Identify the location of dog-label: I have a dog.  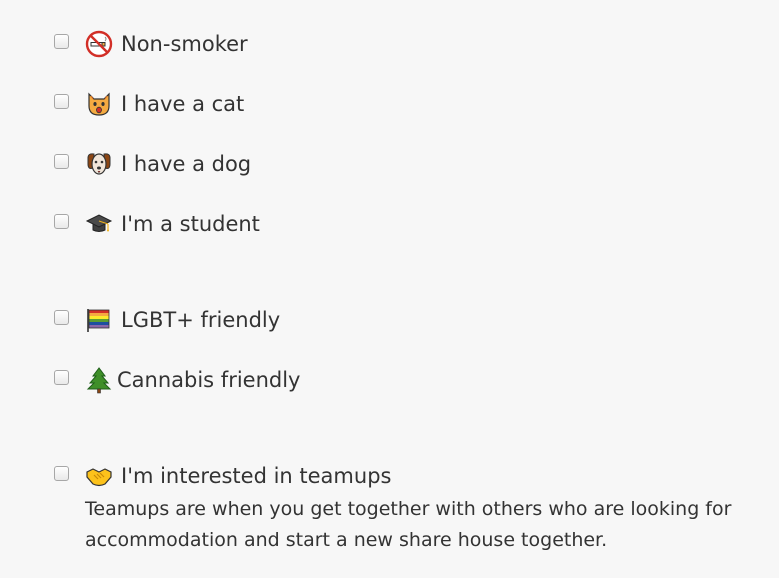
(186, 164).